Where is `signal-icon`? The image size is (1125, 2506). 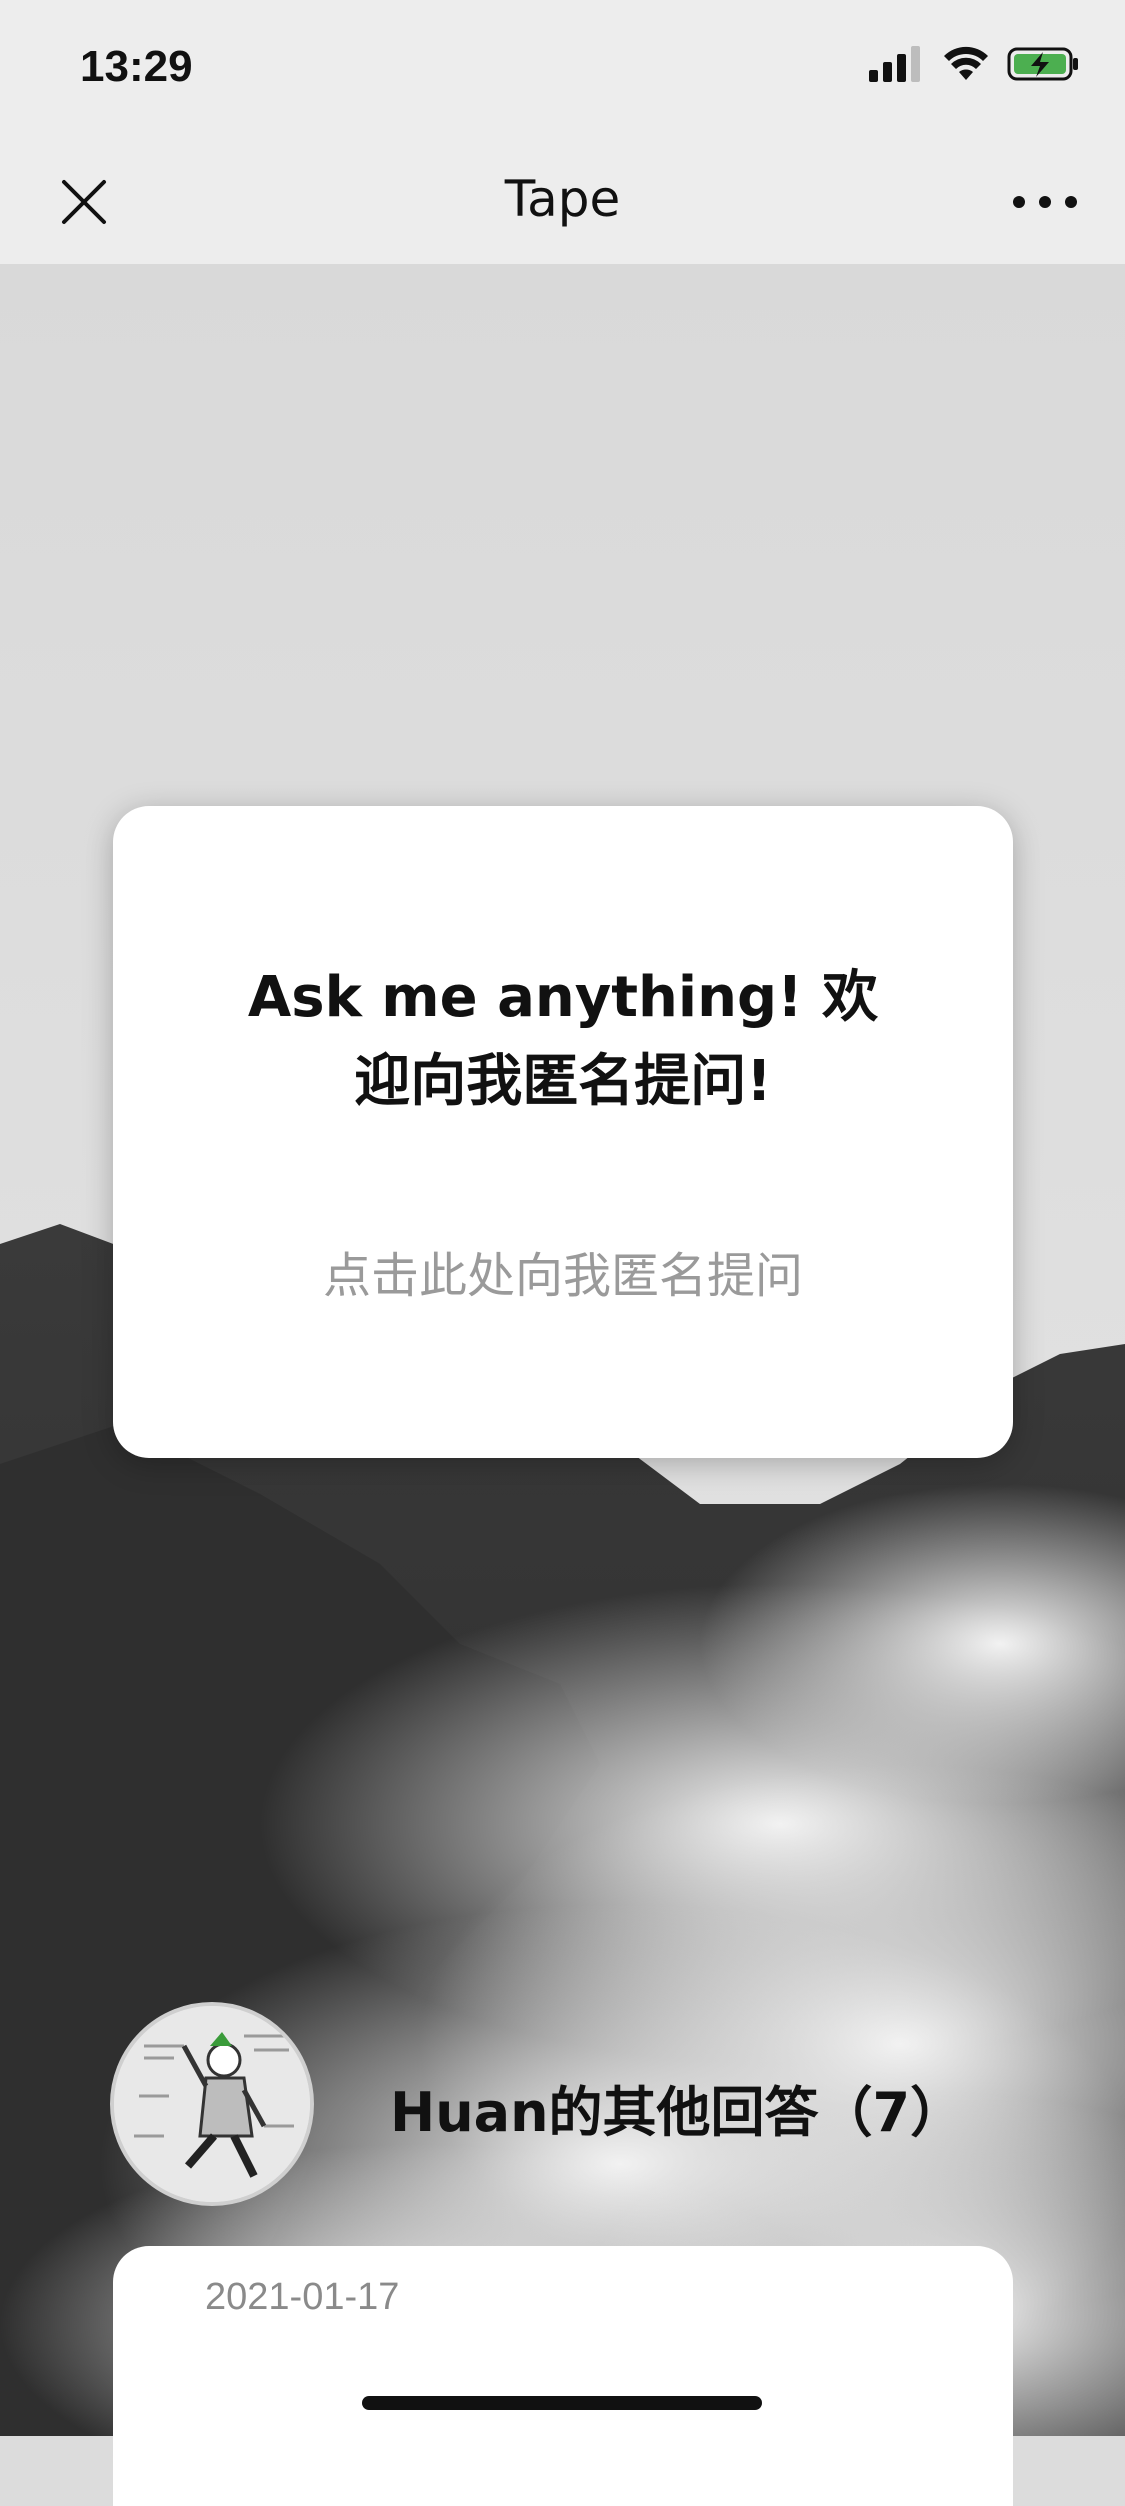
signal-icon is located at coordinates (894, 64).